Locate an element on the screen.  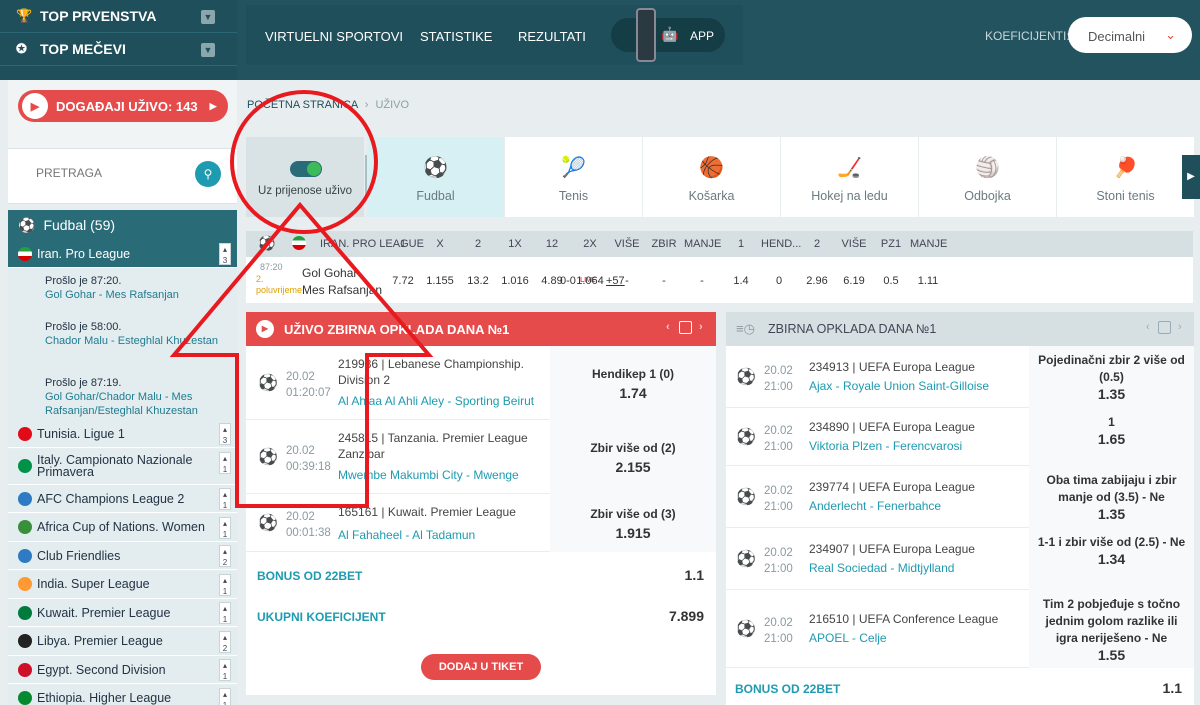
league-item: Tunisia. Ligue 1 ▴ 3 is located at coordinates (122, 434).